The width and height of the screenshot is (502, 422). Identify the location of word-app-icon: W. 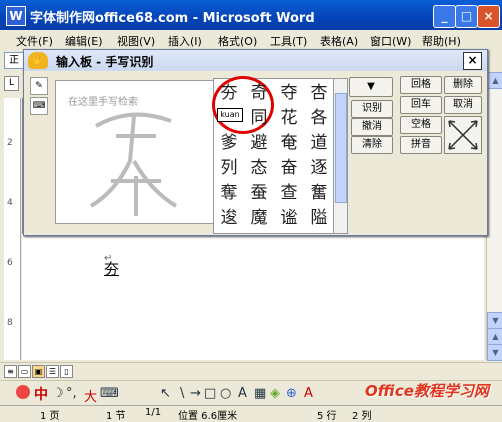
(16, 16).